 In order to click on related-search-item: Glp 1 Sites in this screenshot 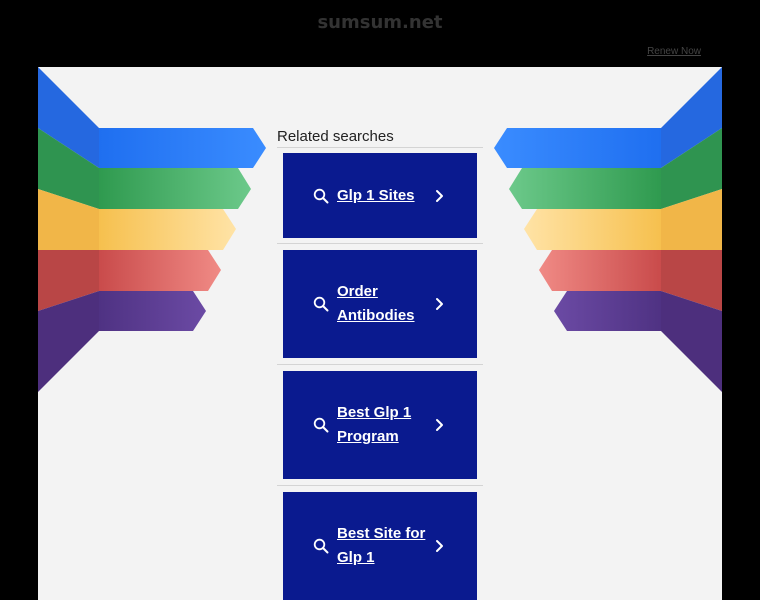, I will do `click(380, 195)`.